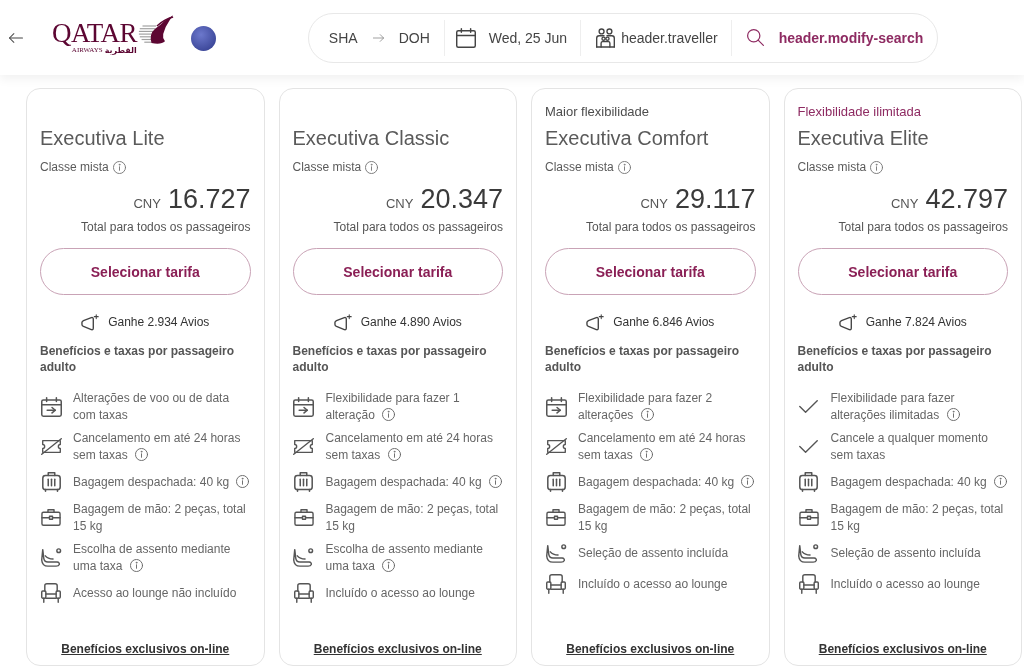  What do you see at coordinates (414, 37) in the screenshot?
I see `destination-code: DOH` at bounding box center [414, 37].